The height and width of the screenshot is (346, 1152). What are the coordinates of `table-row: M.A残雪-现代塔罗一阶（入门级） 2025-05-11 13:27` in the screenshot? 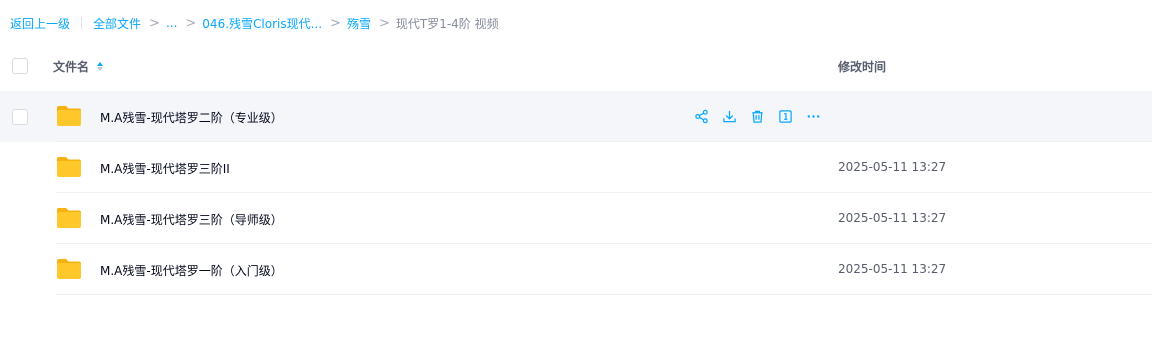 It's located at (576, 269).